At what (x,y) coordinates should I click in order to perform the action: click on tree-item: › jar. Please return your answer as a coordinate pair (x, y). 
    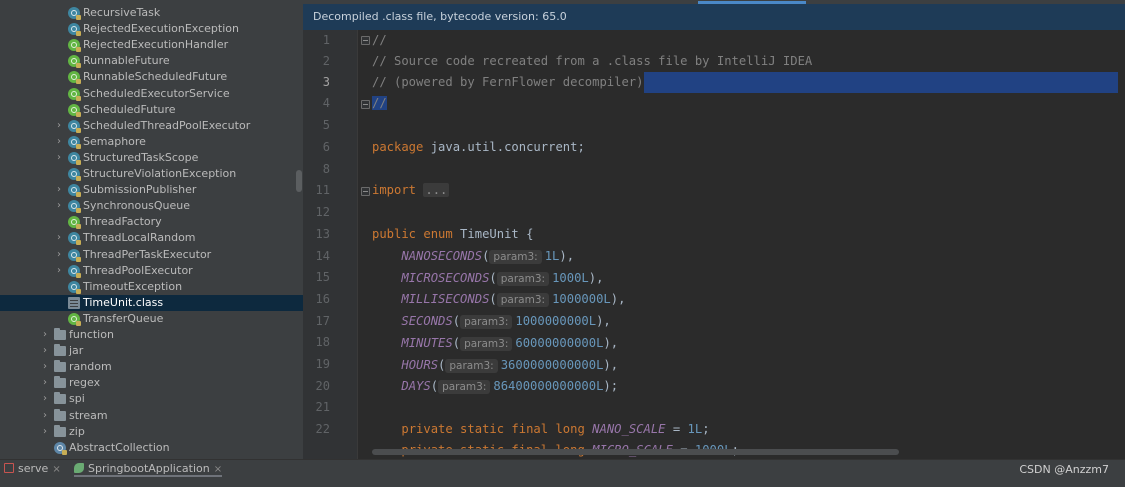
    Looking at the image, I should click on (151, 351).